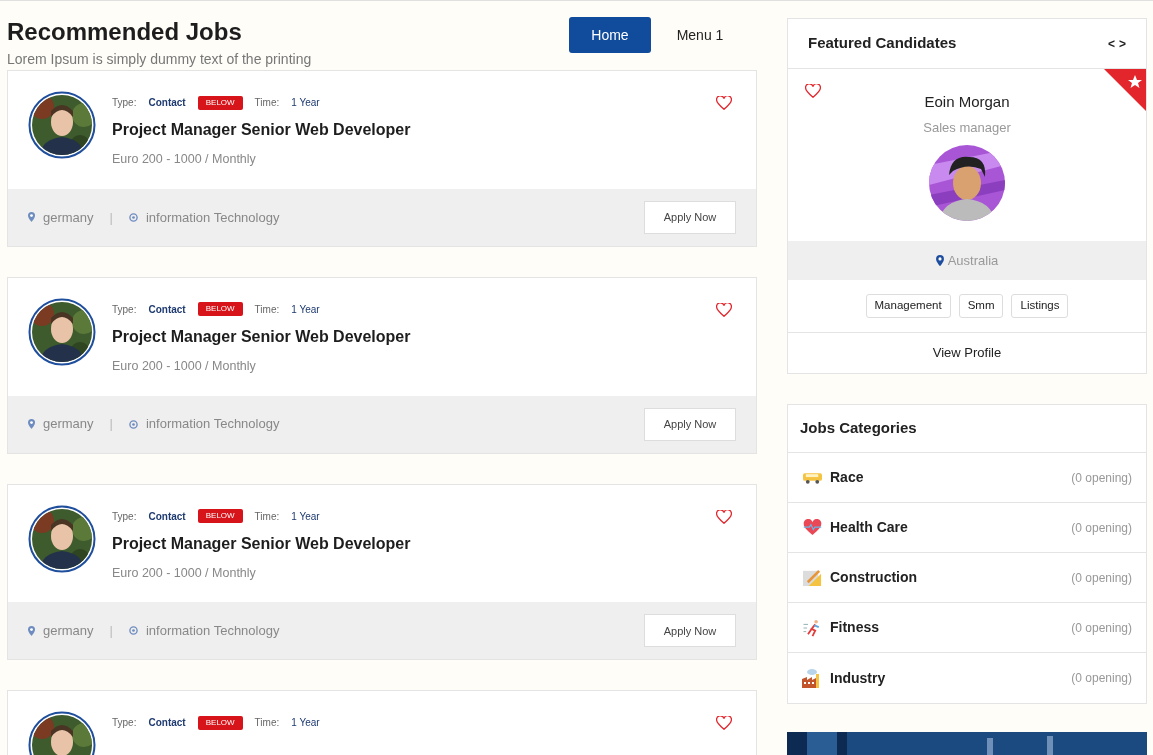 This screenshot has width=1153, height=755. Describe the element at coordinates (858, 678) in the screenshot. I see `category-name: Industry` at that location.